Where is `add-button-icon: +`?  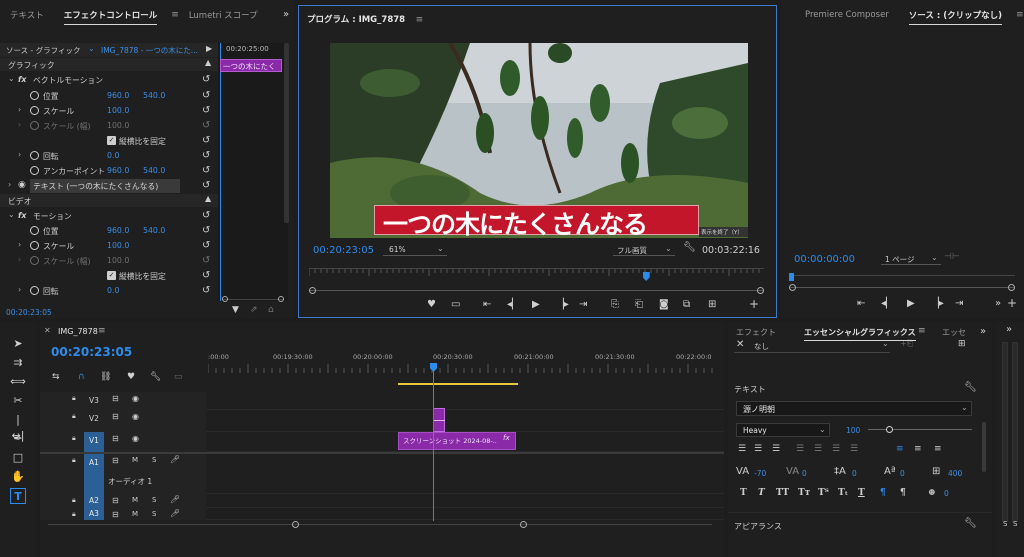 add-button-icon: + is located at coordinates (1012, 303).